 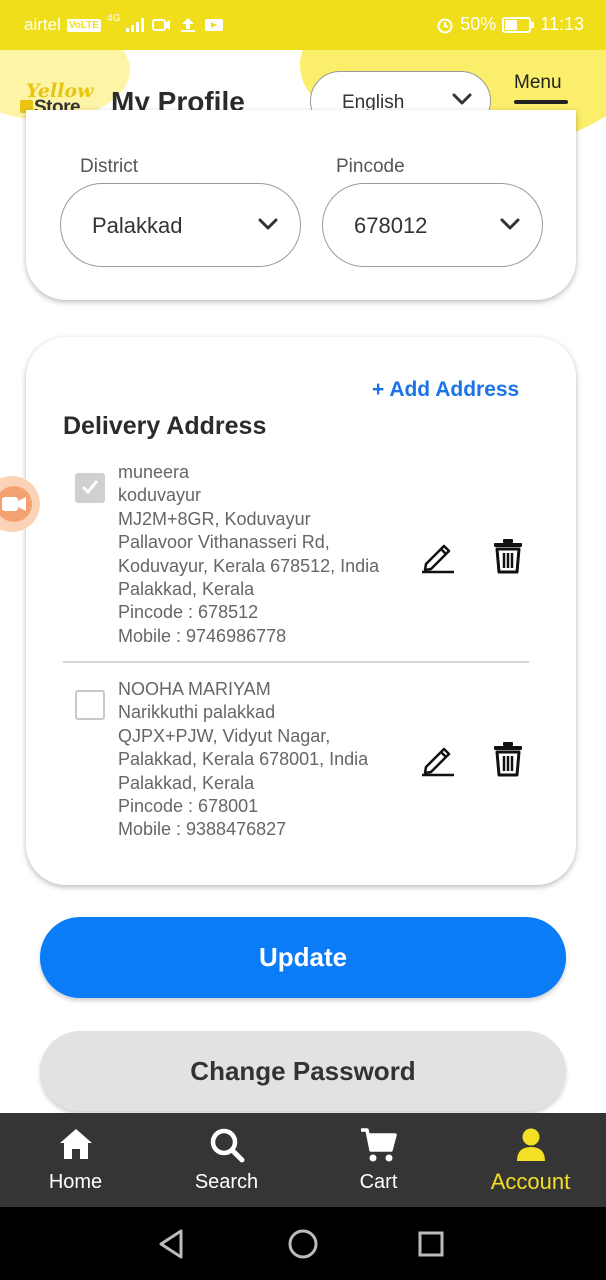 I want to click on cart-icon, so click(x=378, y=1145).